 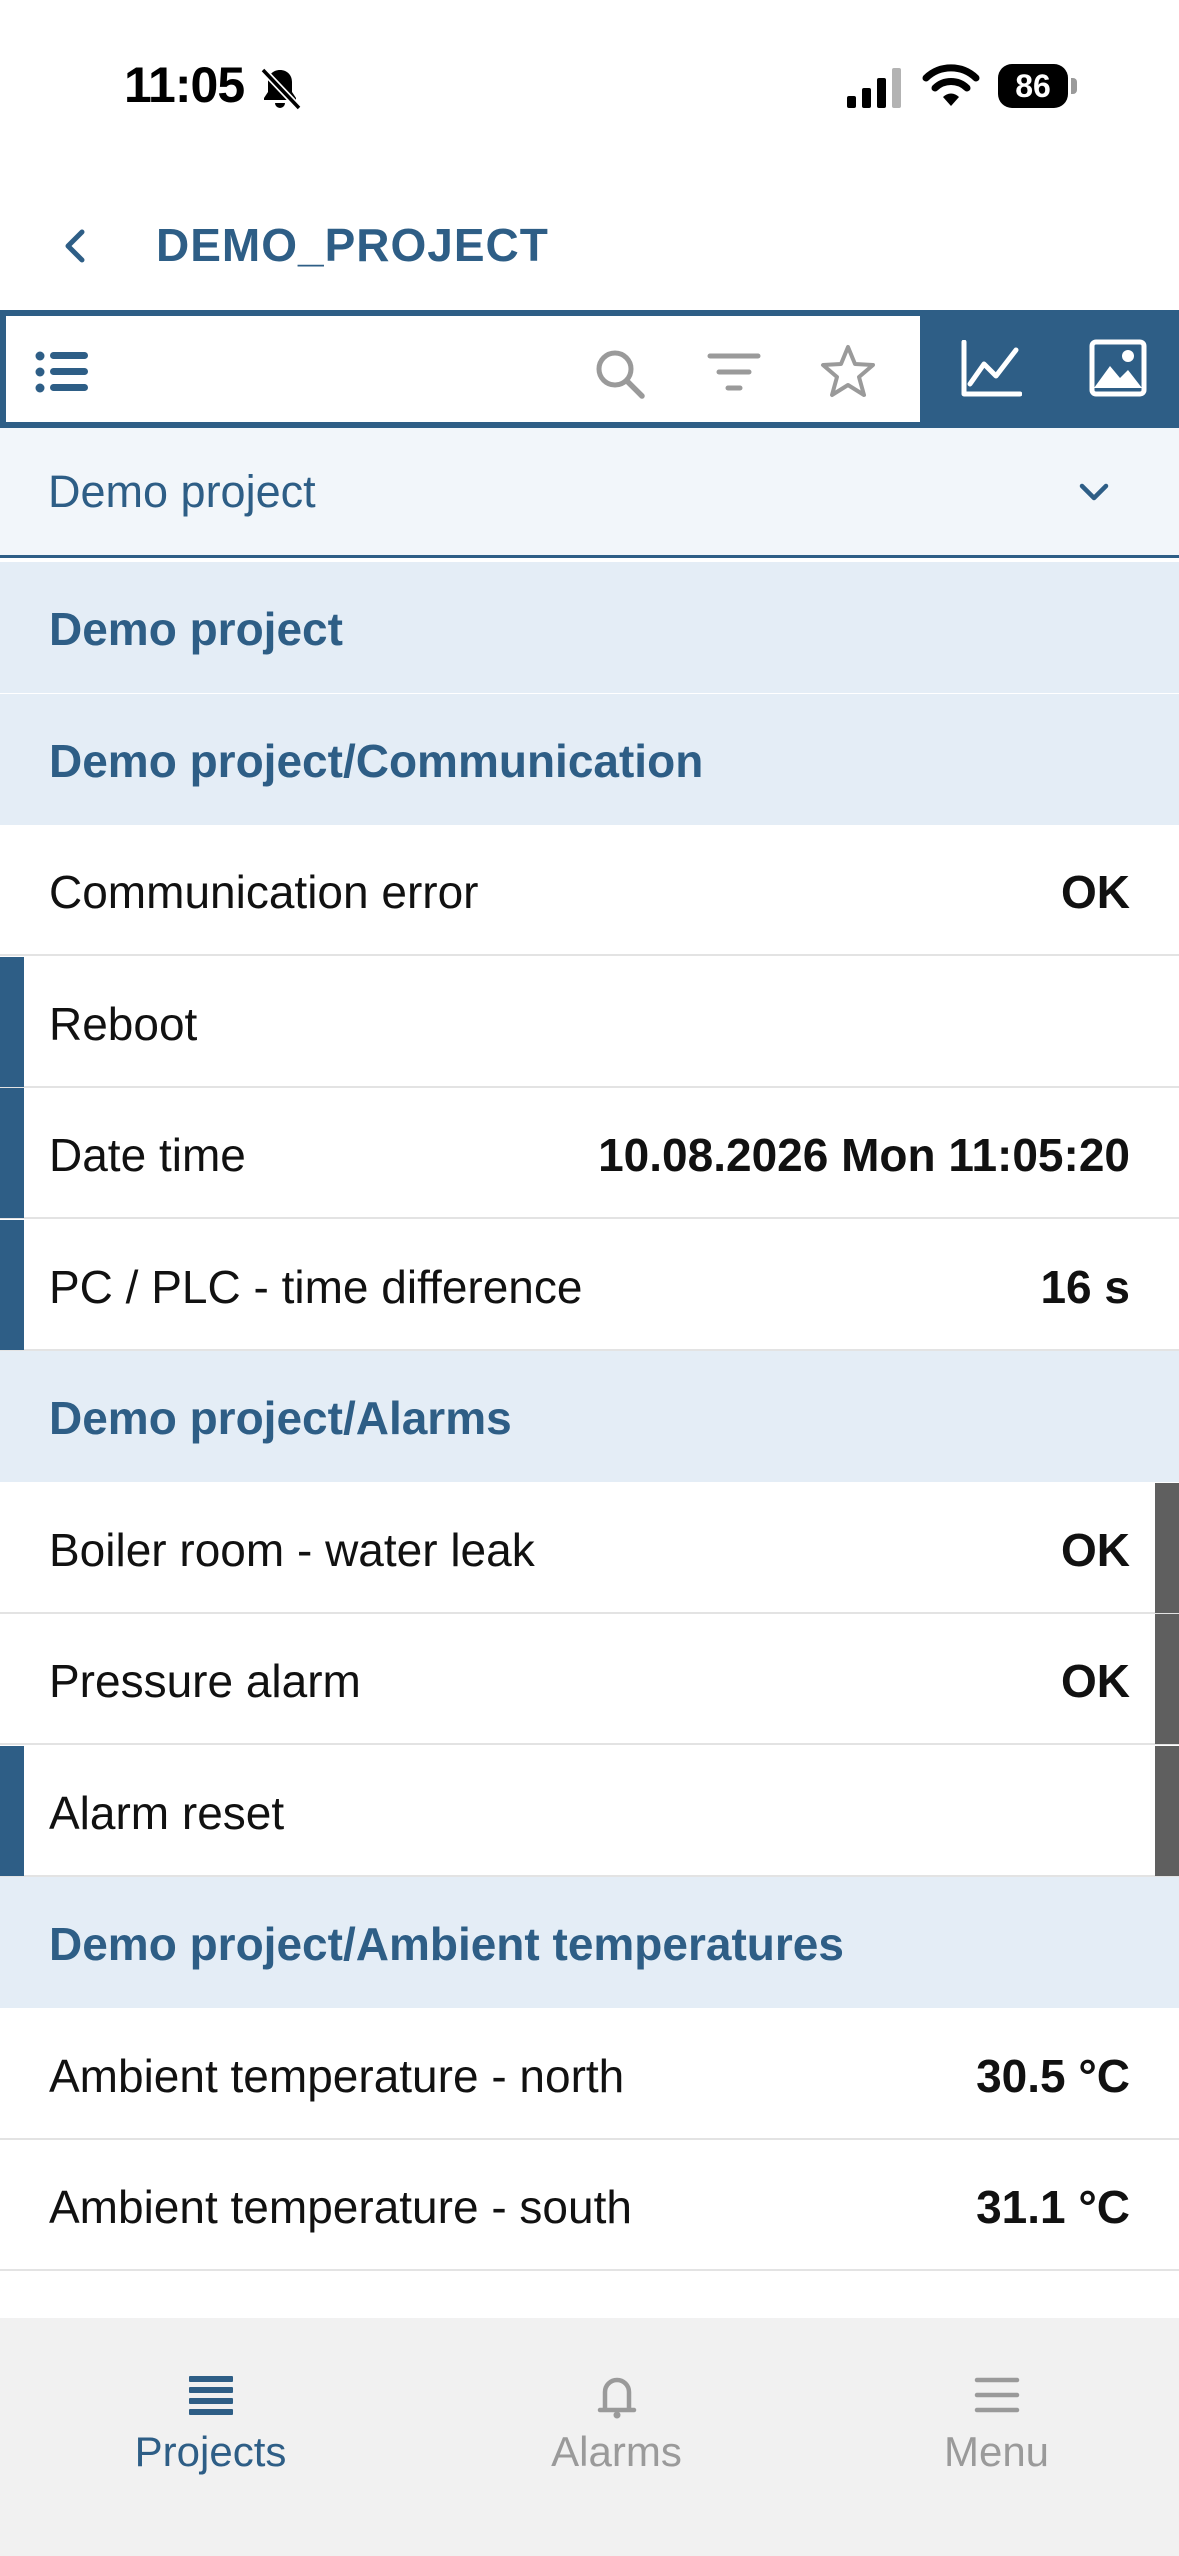 What do you see at coordinates (589, 240) in the screenshot?
I see `app-header: DEMO_PROJECT` at bounding box center [589, 240].